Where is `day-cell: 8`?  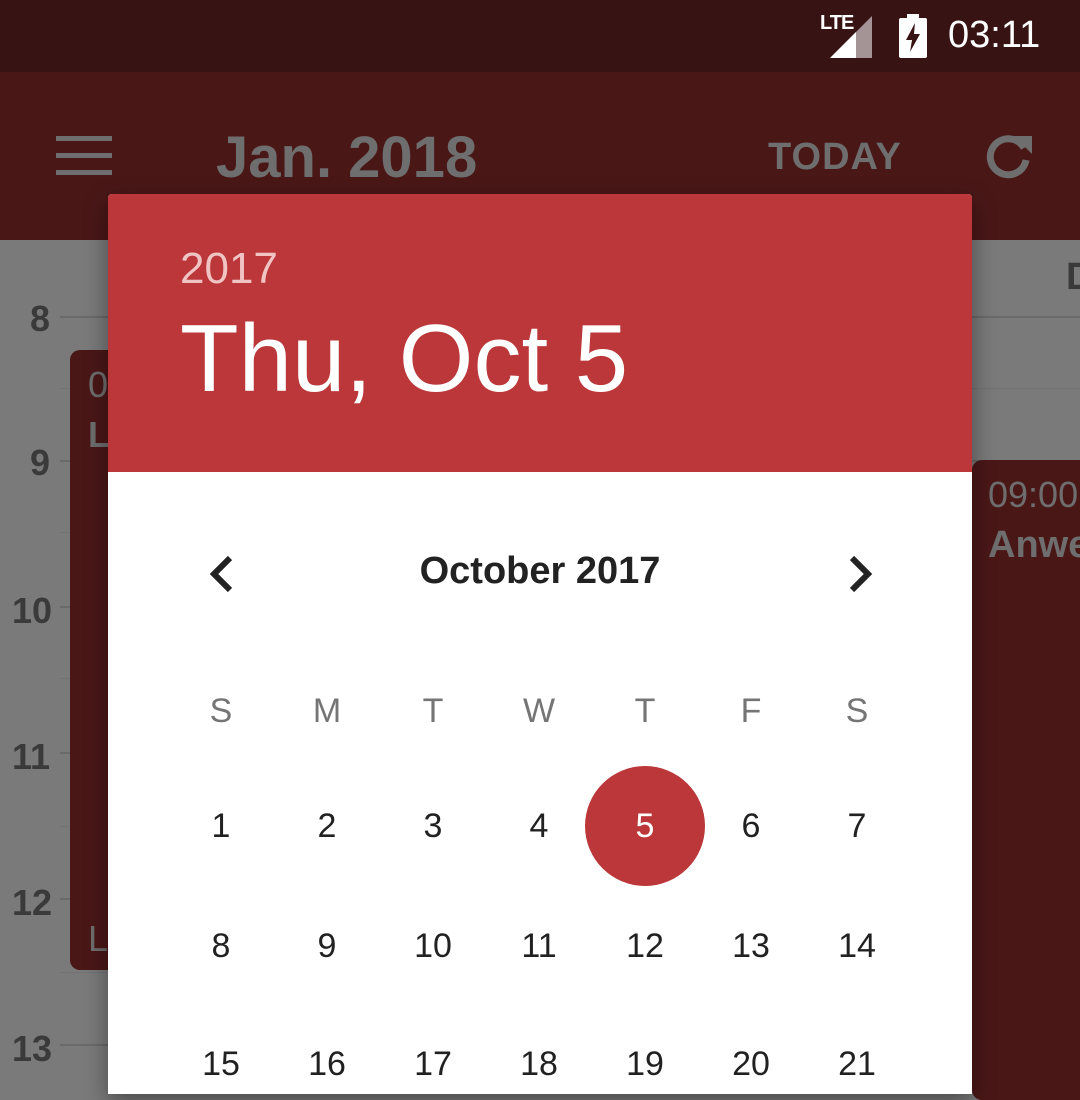 day-cell: 8 is located at coordinates (221, 946).